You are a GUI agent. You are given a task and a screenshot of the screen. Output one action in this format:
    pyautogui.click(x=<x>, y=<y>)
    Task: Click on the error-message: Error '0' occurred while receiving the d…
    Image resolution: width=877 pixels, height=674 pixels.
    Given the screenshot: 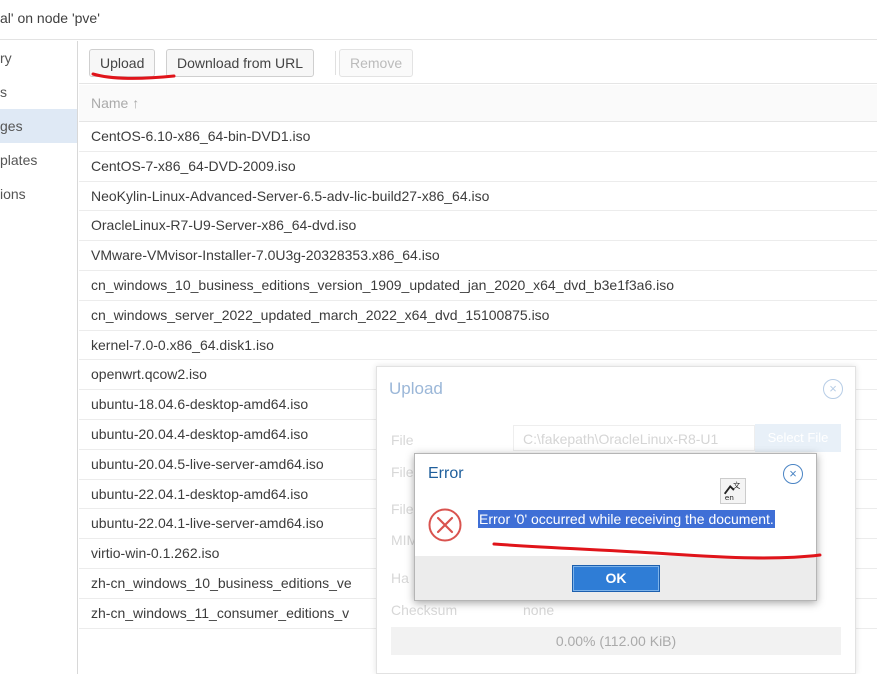 What is the action you would take?
    pyautogui.click(x=626, y=519)
    